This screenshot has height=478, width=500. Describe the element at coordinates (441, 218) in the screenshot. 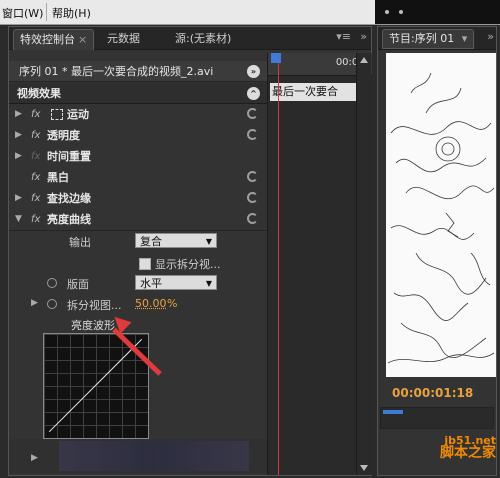

I see `edge-sketch-image` at that location.